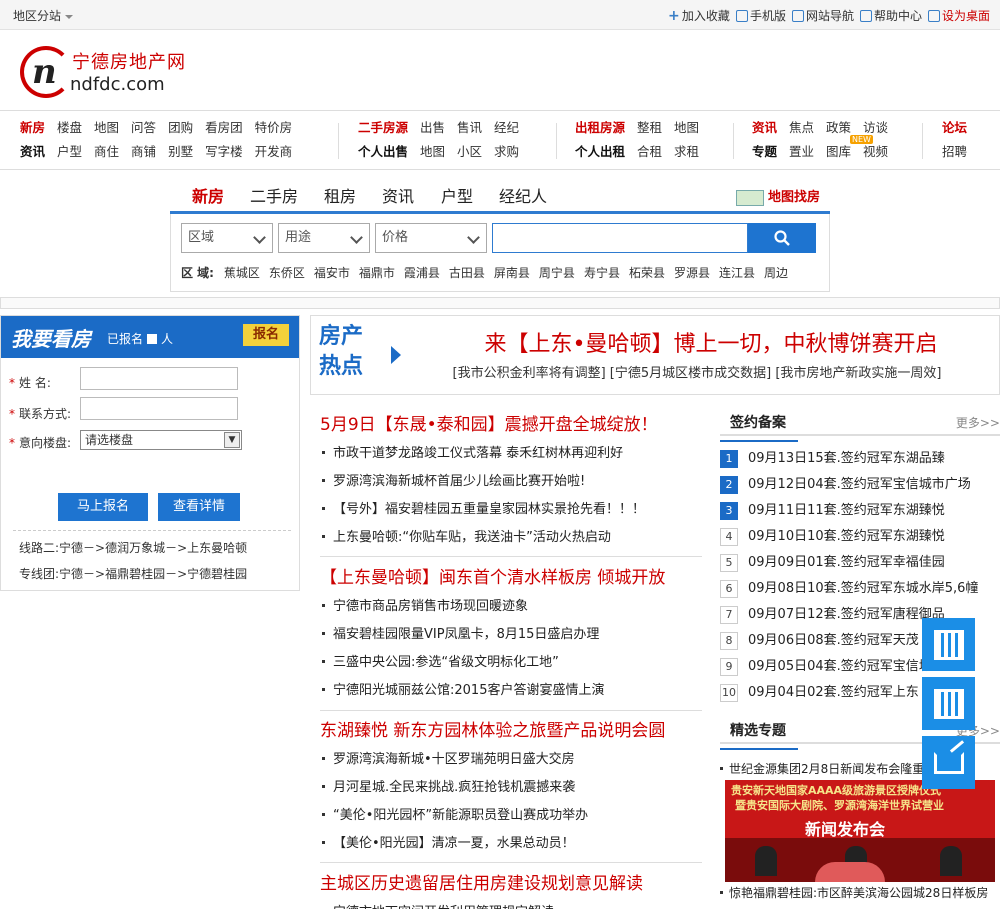 This screenshot has height=909, width=1000. I want to click on usage-select: 用途, so click(324, 238).